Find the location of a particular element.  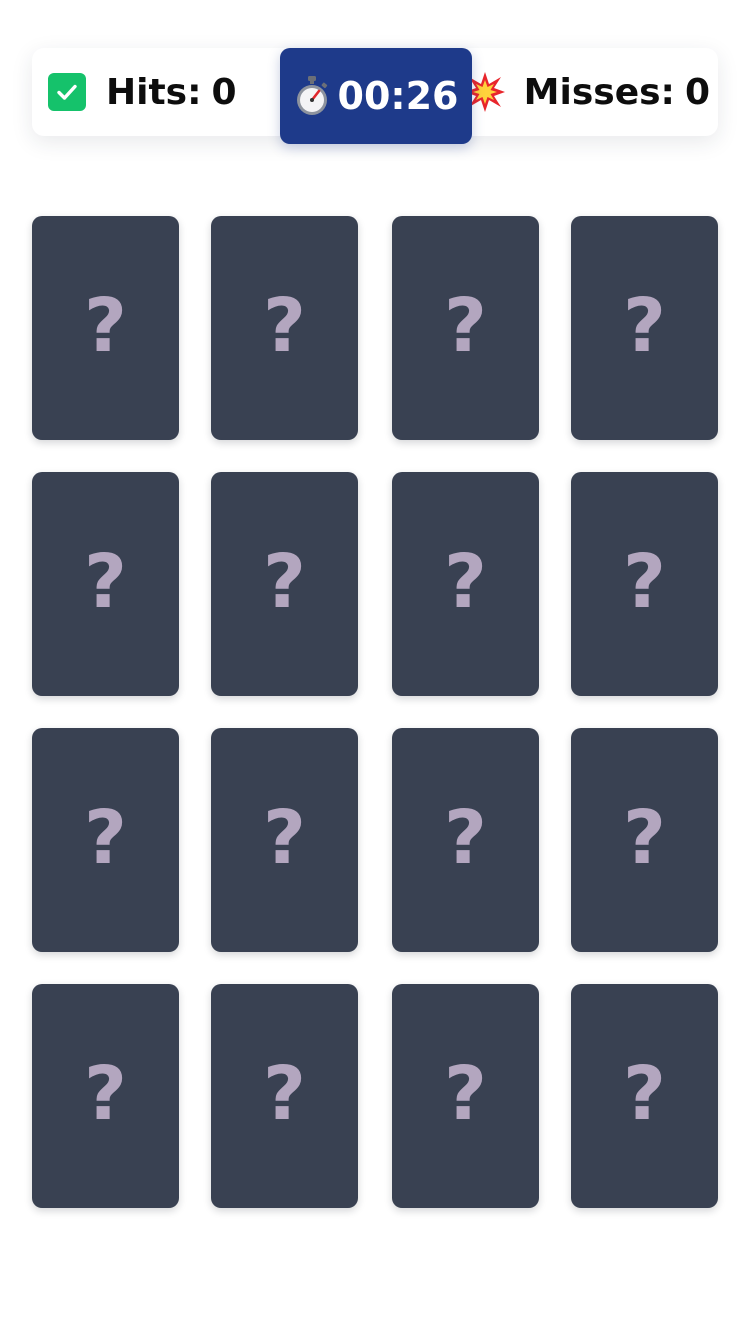

countdown-timer: 00:26 is located at coordinates (376, 96).